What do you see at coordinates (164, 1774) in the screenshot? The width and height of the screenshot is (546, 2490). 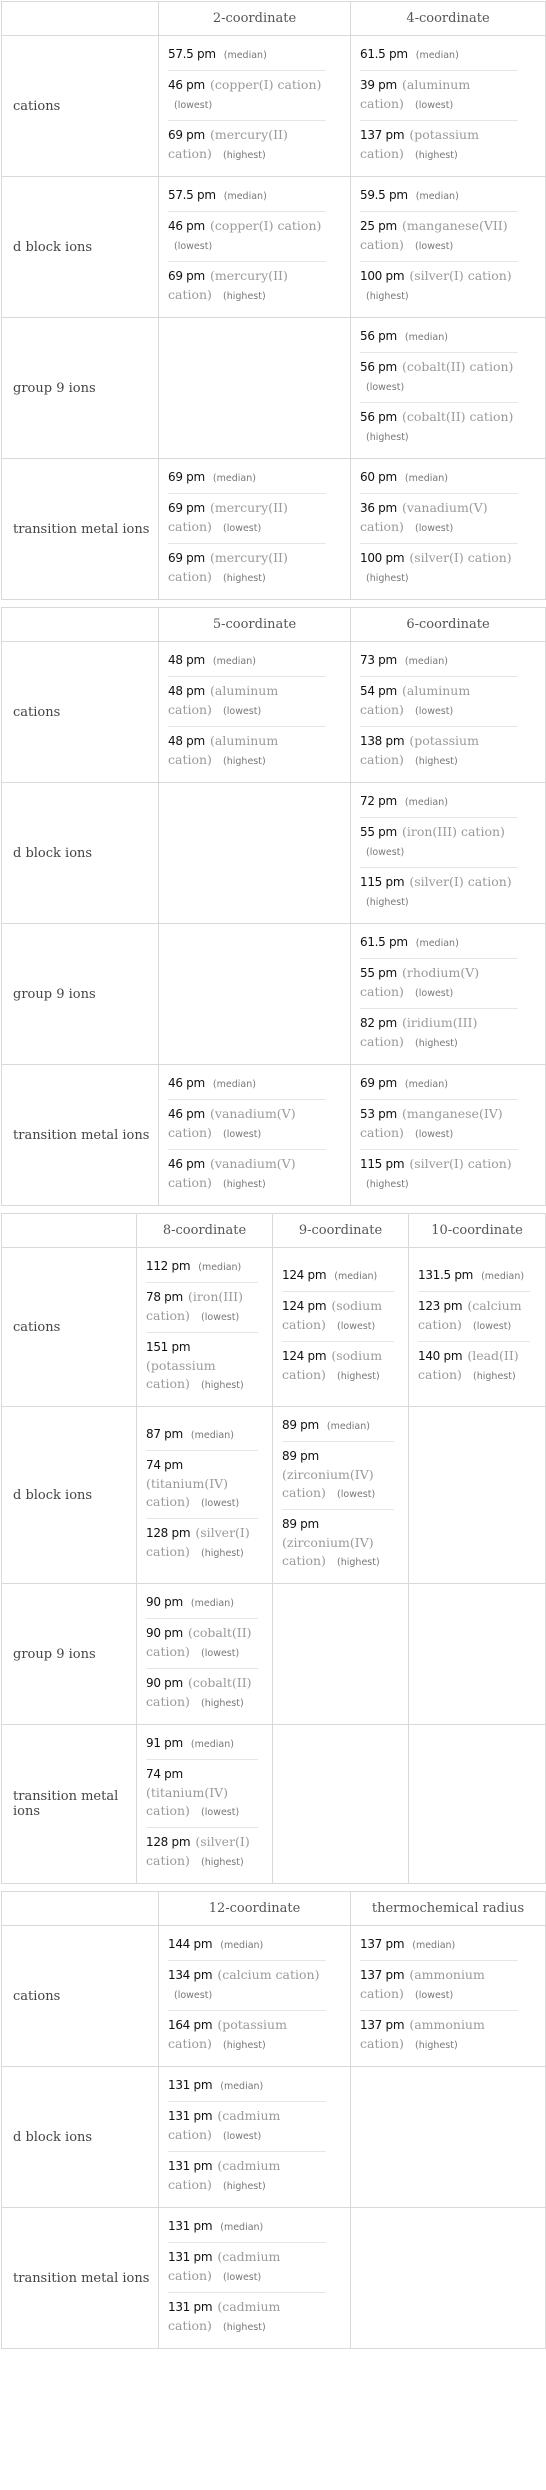 I see `lowest-value: 74 pm` at bounding box center [164, 1774].